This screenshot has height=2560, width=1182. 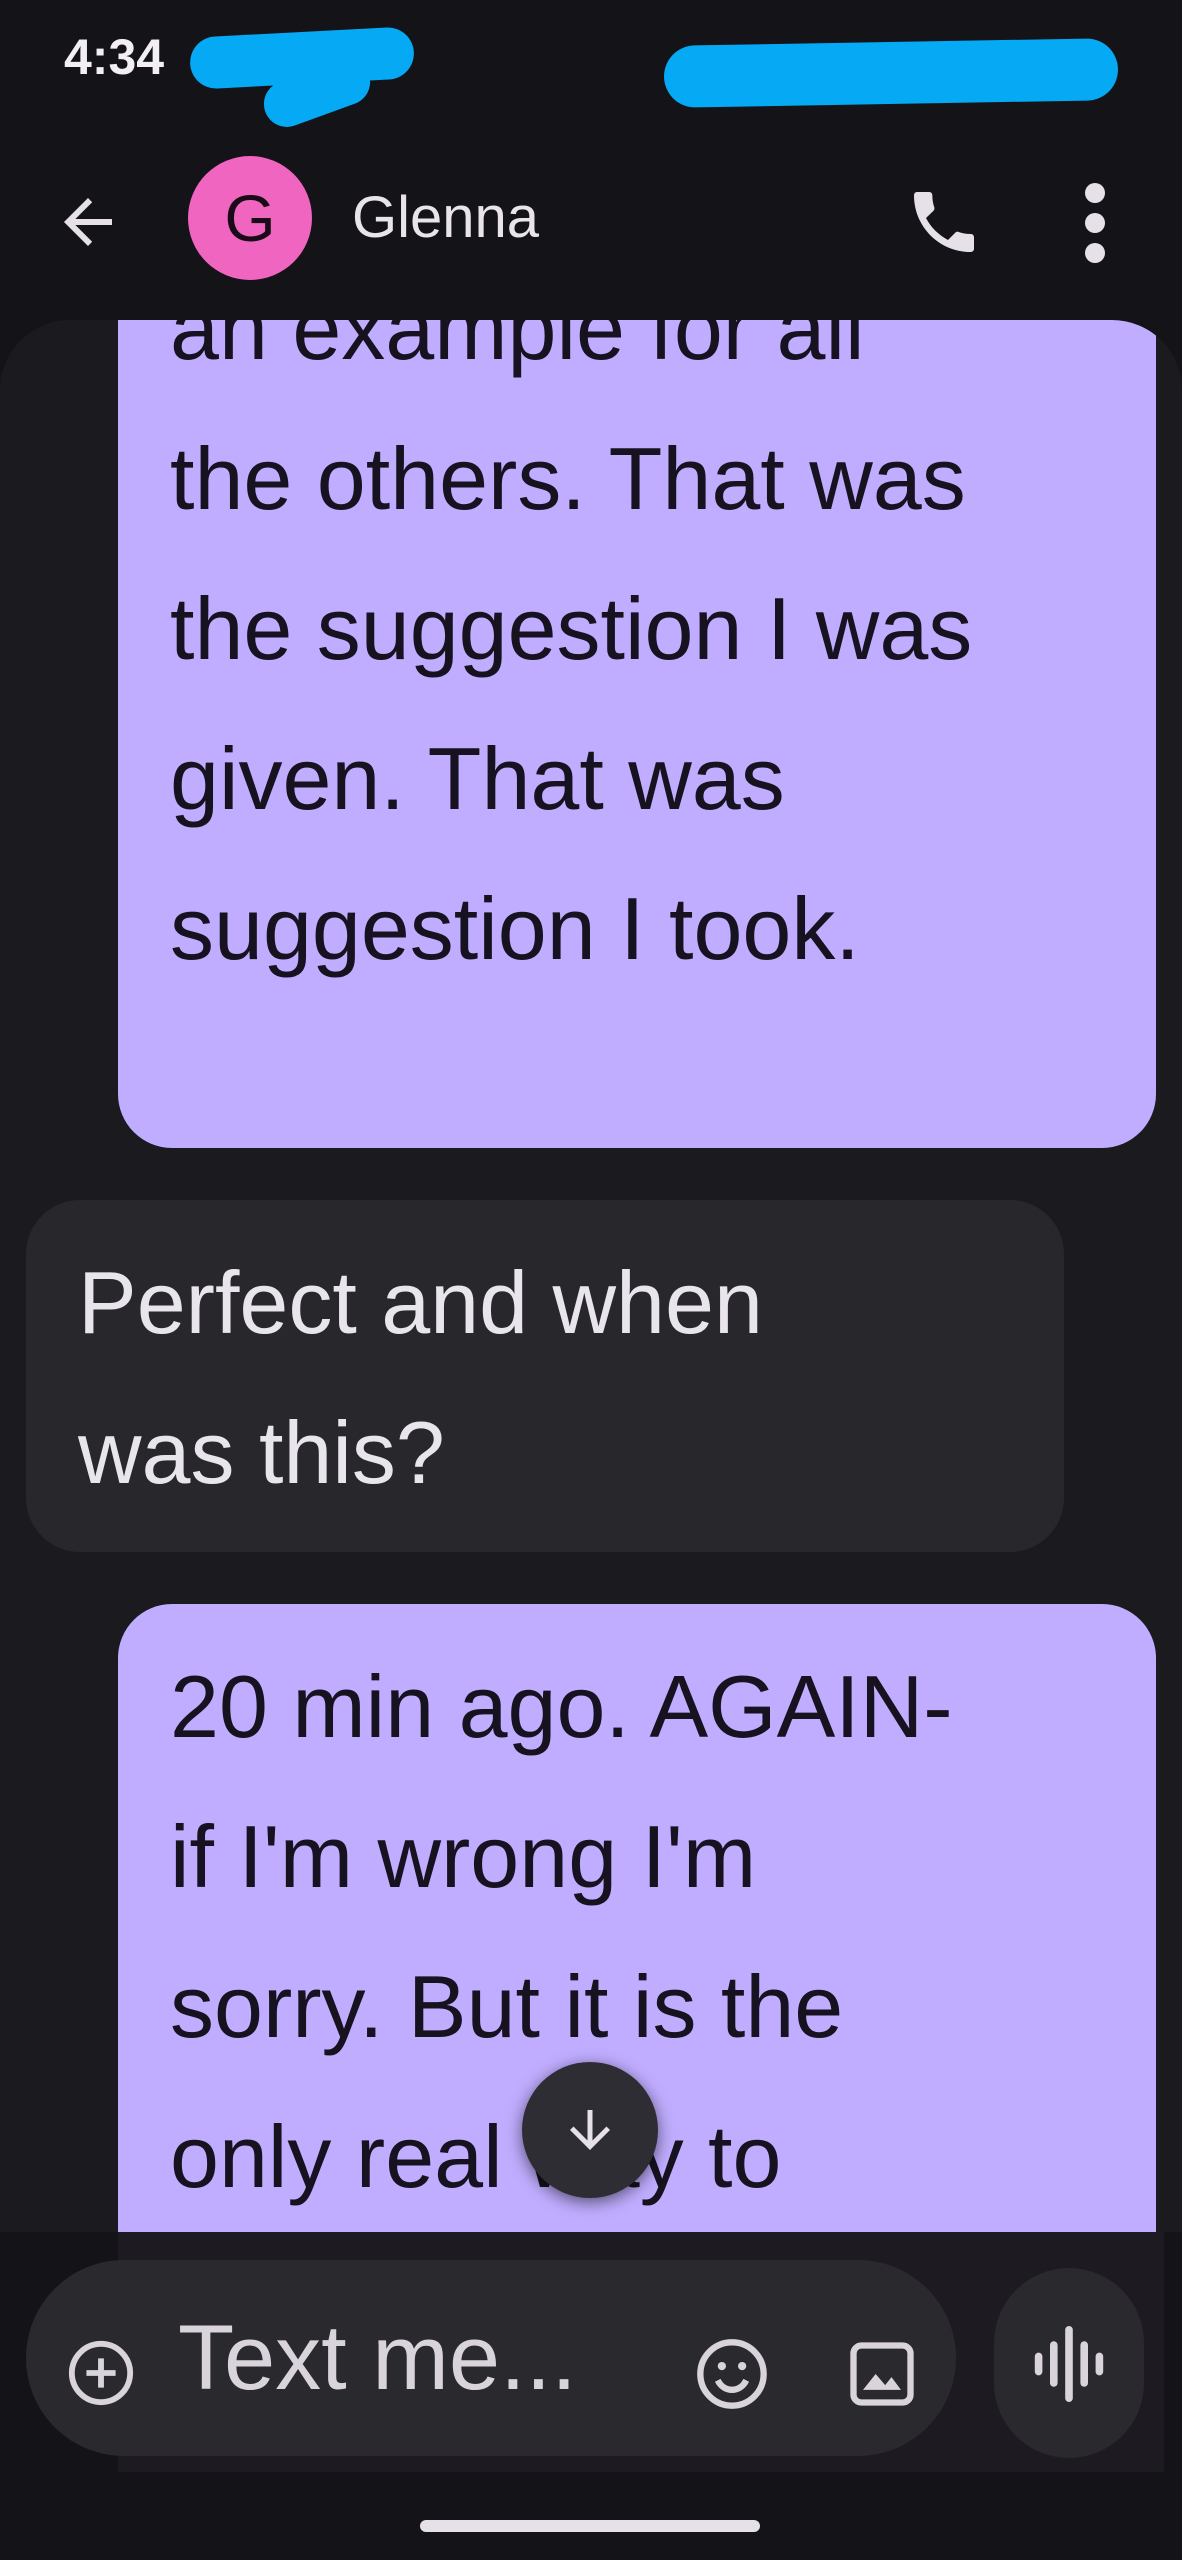 I want to click on emoji-icon, so click(x=732, y=2374).